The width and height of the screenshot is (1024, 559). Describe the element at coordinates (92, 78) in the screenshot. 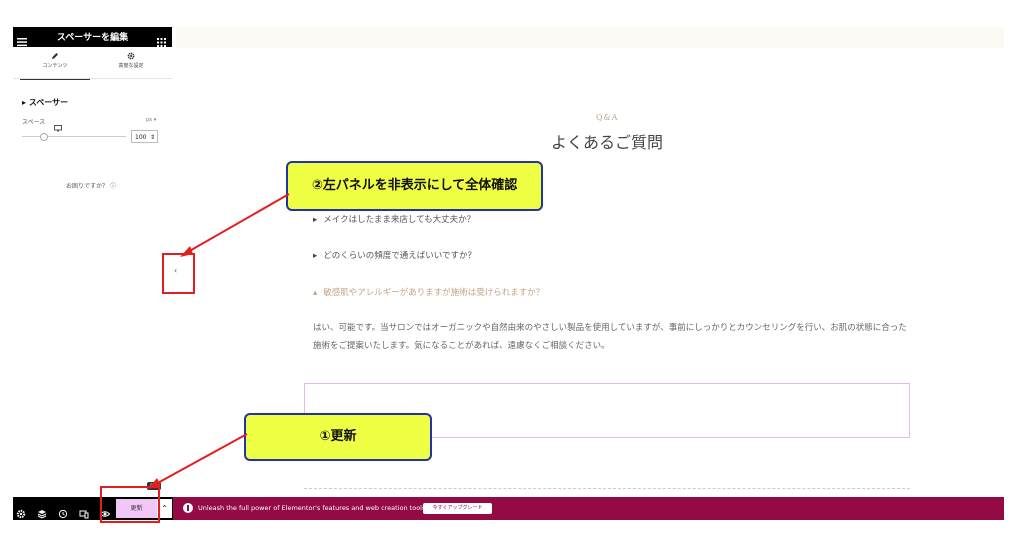

I see `tabs-divider` at that location.